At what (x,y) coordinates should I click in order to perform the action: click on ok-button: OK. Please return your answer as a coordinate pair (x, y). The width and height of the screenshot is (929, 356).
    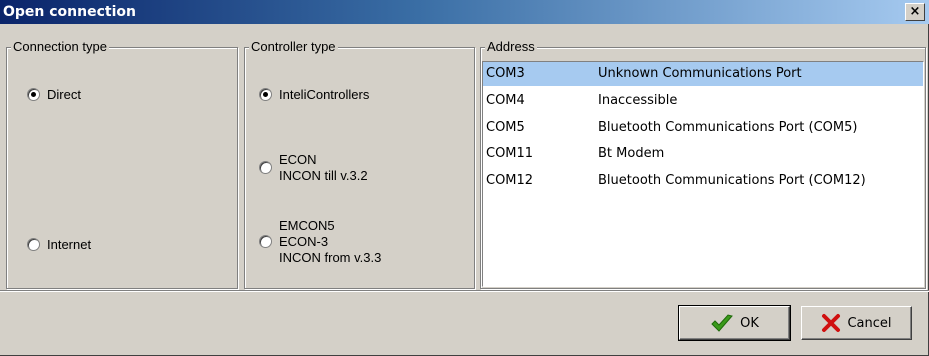
    Looking at the image, I should click on (734, 323).